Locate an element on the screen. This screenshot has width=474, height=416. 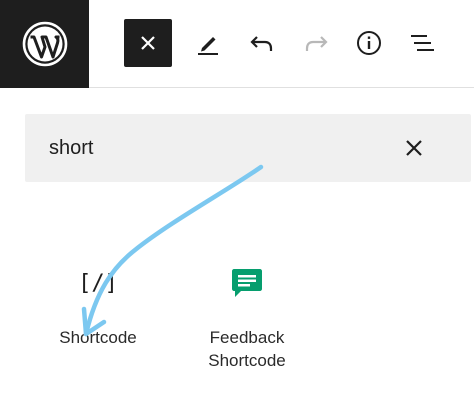
list-view-icon is located at coordinates (422, 43).